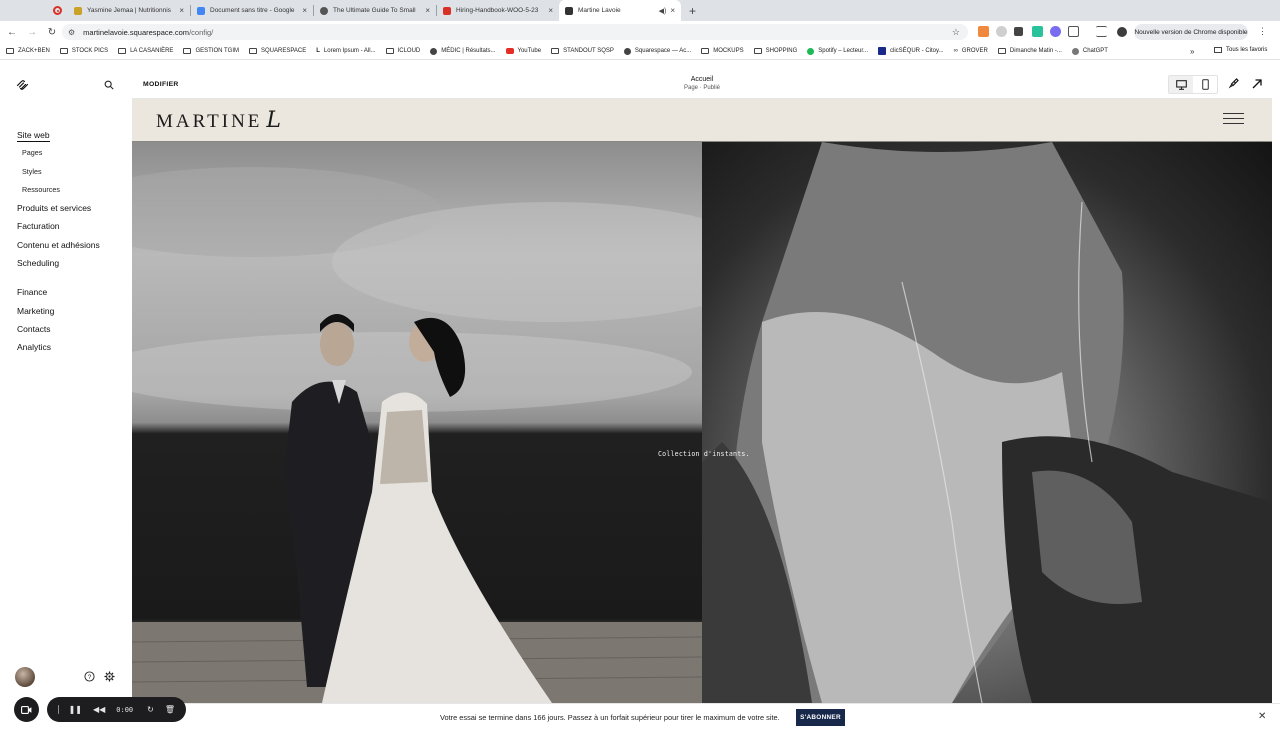  Describe the element at coordinates (218, 120) in the screenshot. I see `site-brand-logo: MARTINE L` at that location.